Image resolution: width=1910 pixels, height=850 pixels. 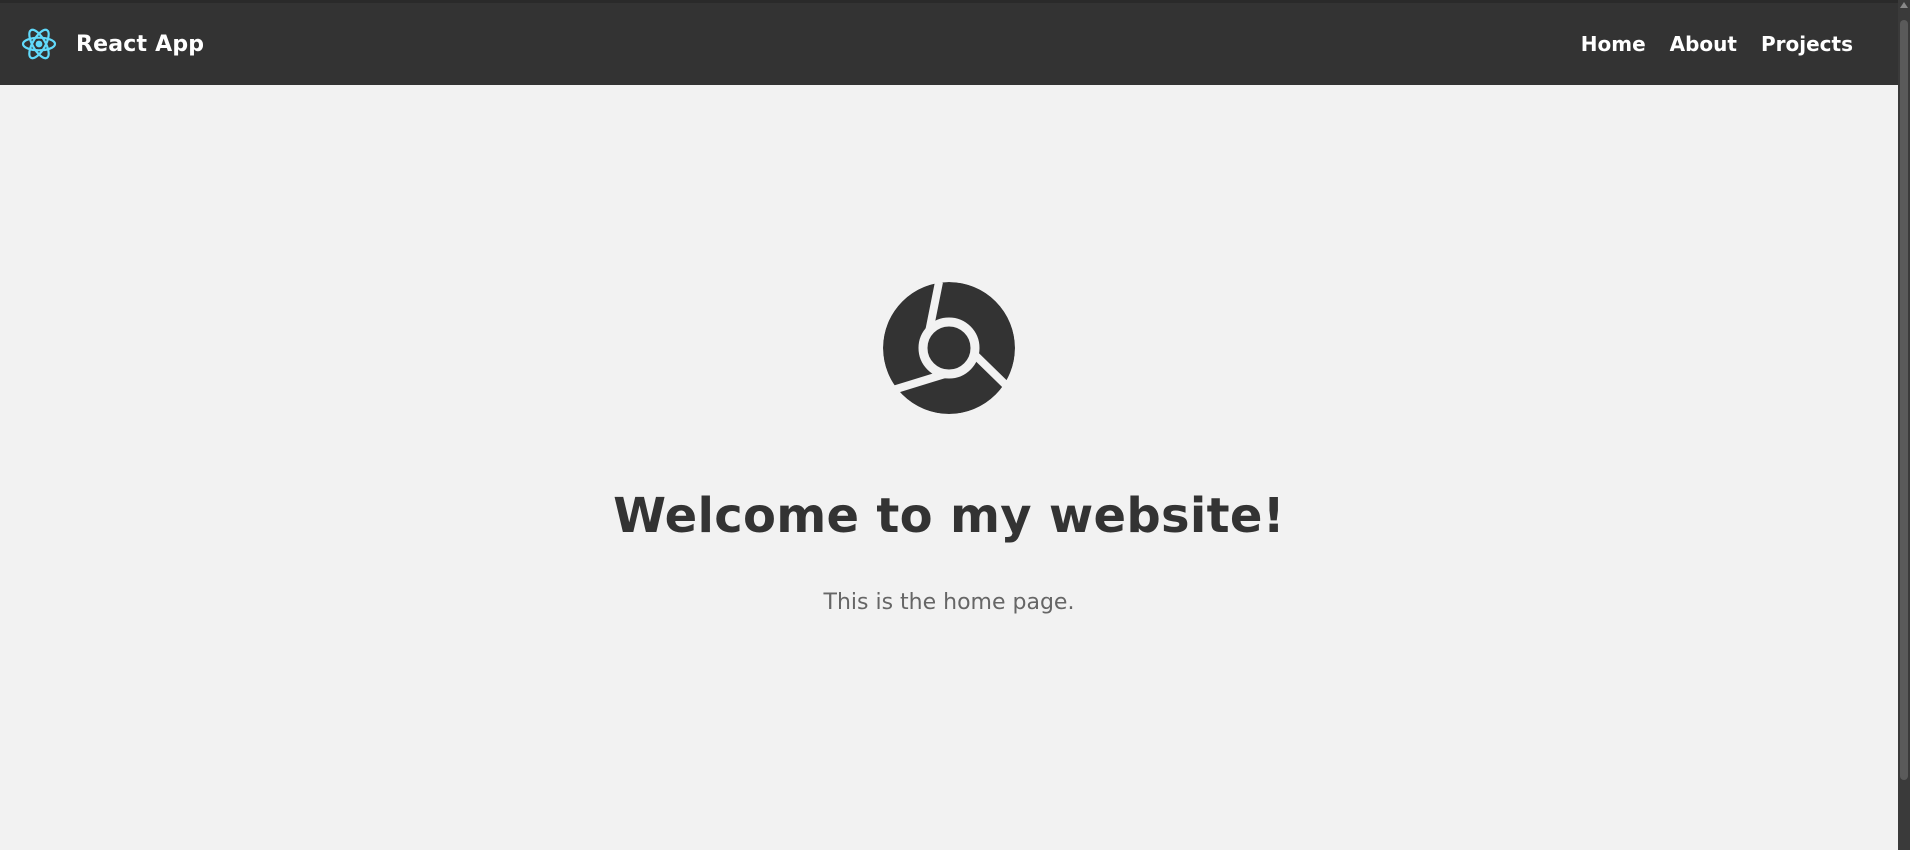 I want to click on page-subtitle: This is the home page., so click(x=949, y=603).